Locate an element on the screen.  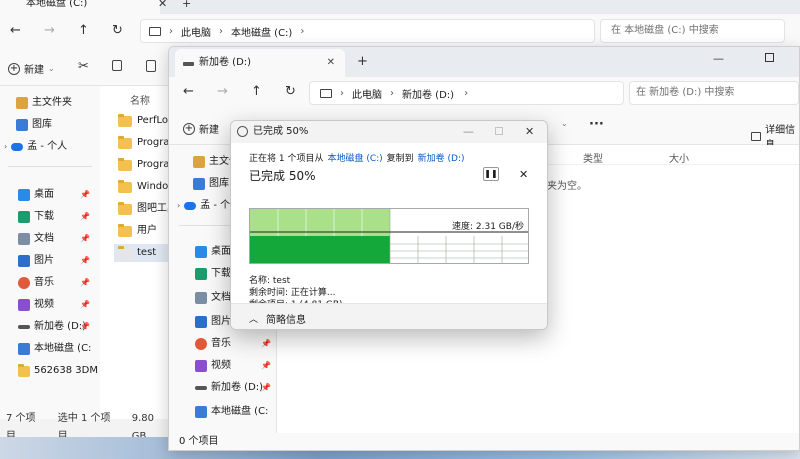
dialog-title: 已完成 50% is located at coordinates (281, 131).